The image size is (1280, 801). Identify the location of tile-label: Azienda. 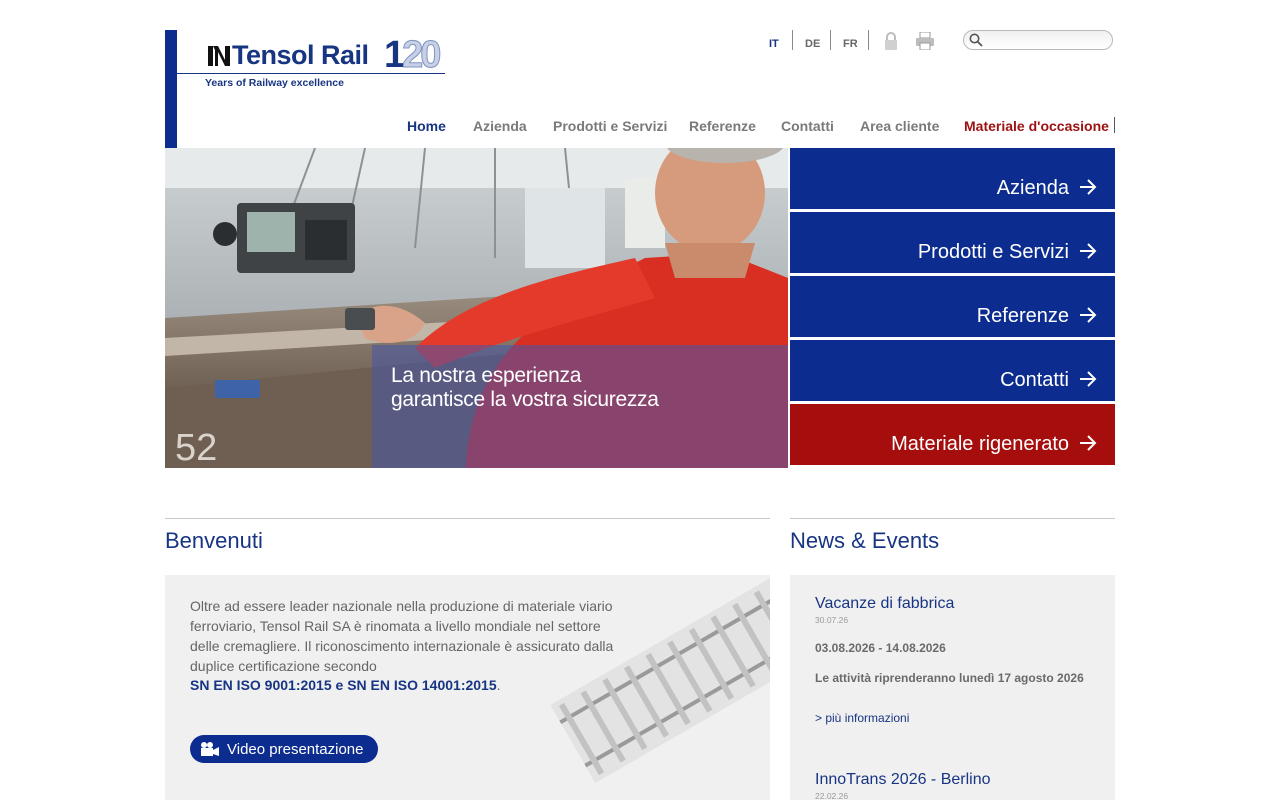
(1032, 188).